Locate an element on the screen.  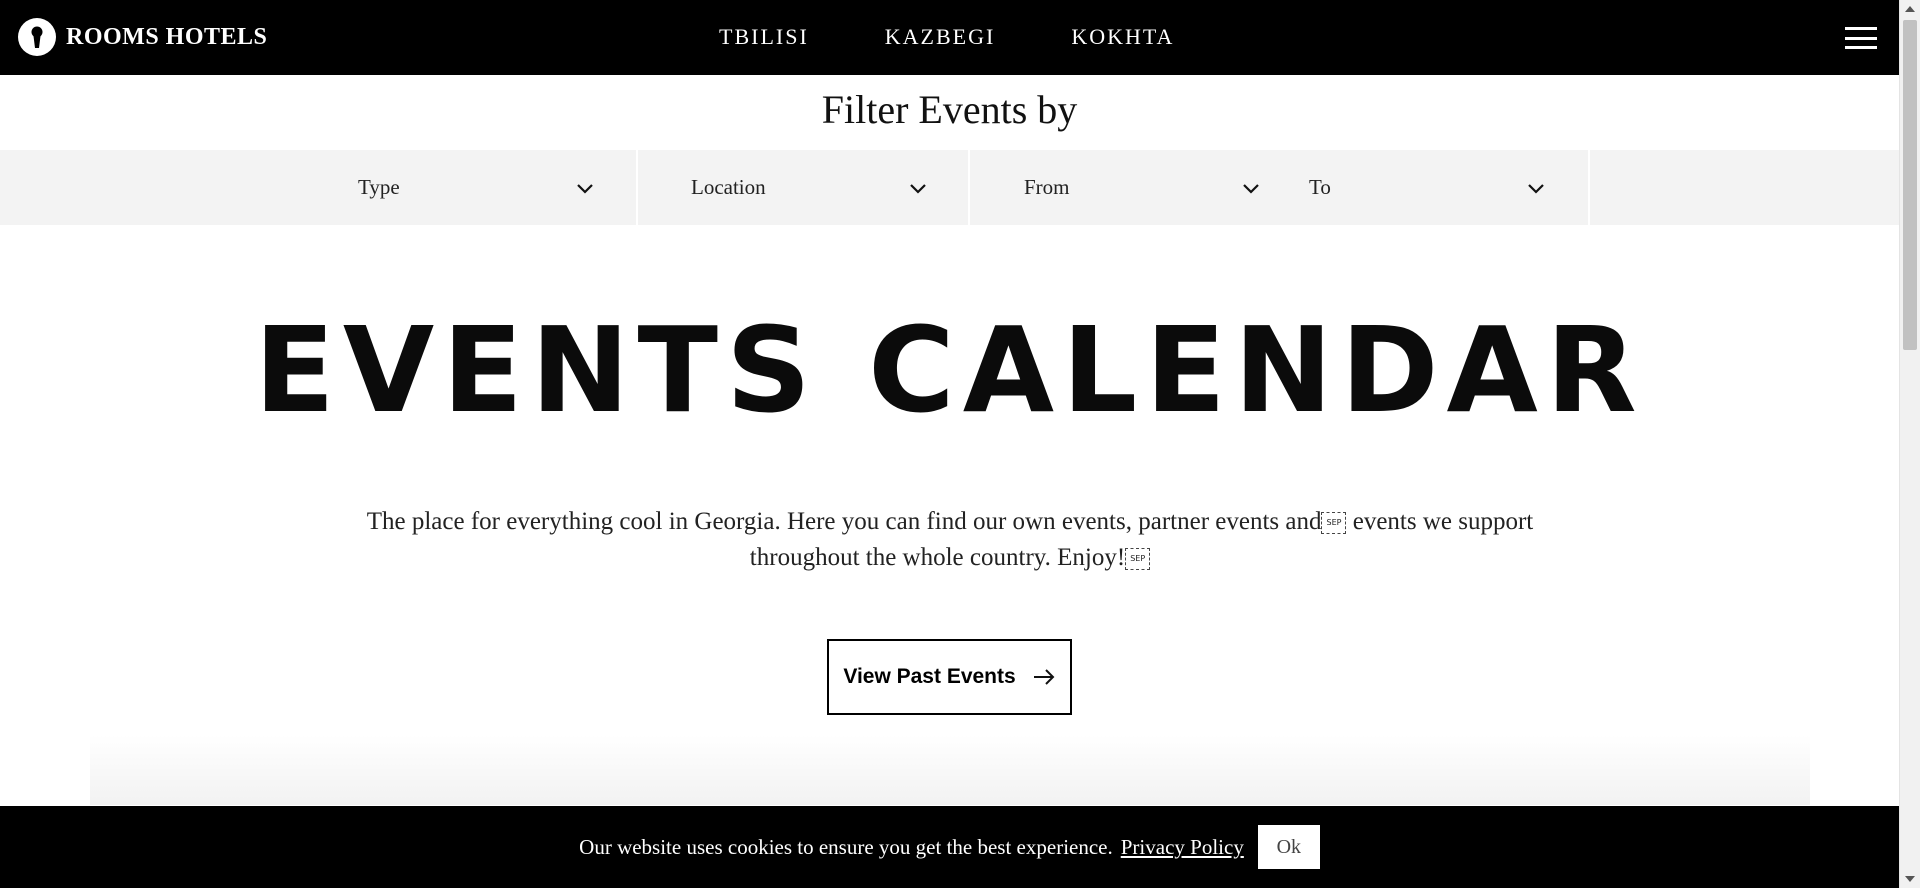
filter-type-dropdown: Type is located at coordinates (476, 187).